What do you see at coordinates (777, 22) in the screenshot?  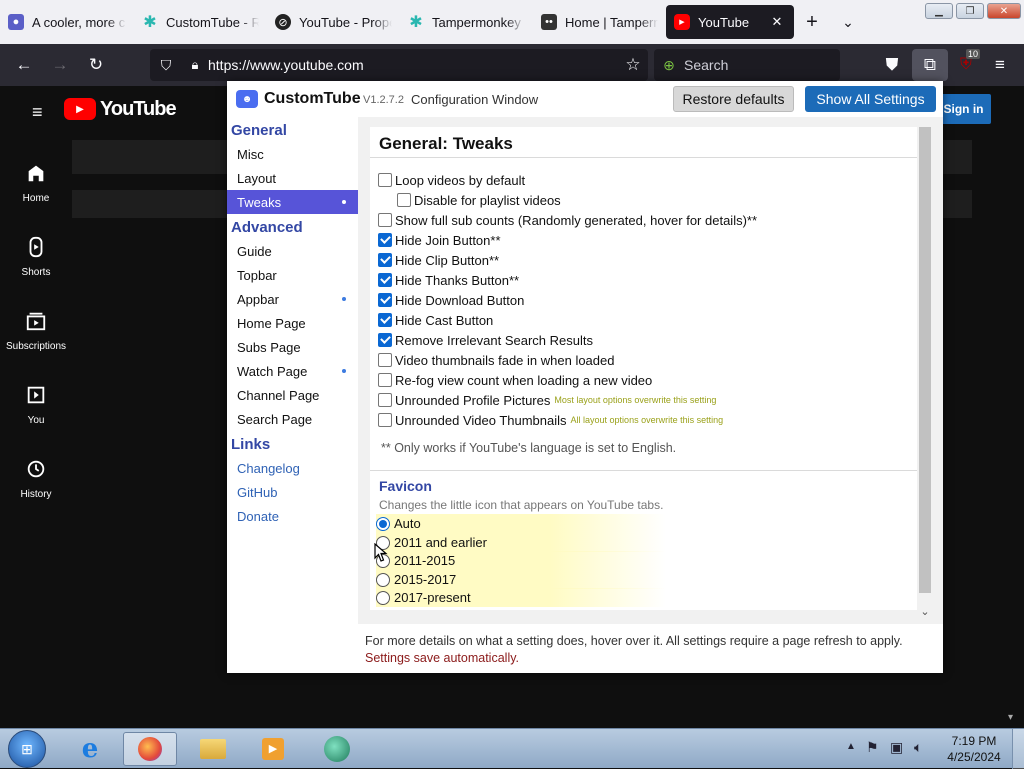 I see `close-tab-icon: ✕` at bounding box center [777, 22].